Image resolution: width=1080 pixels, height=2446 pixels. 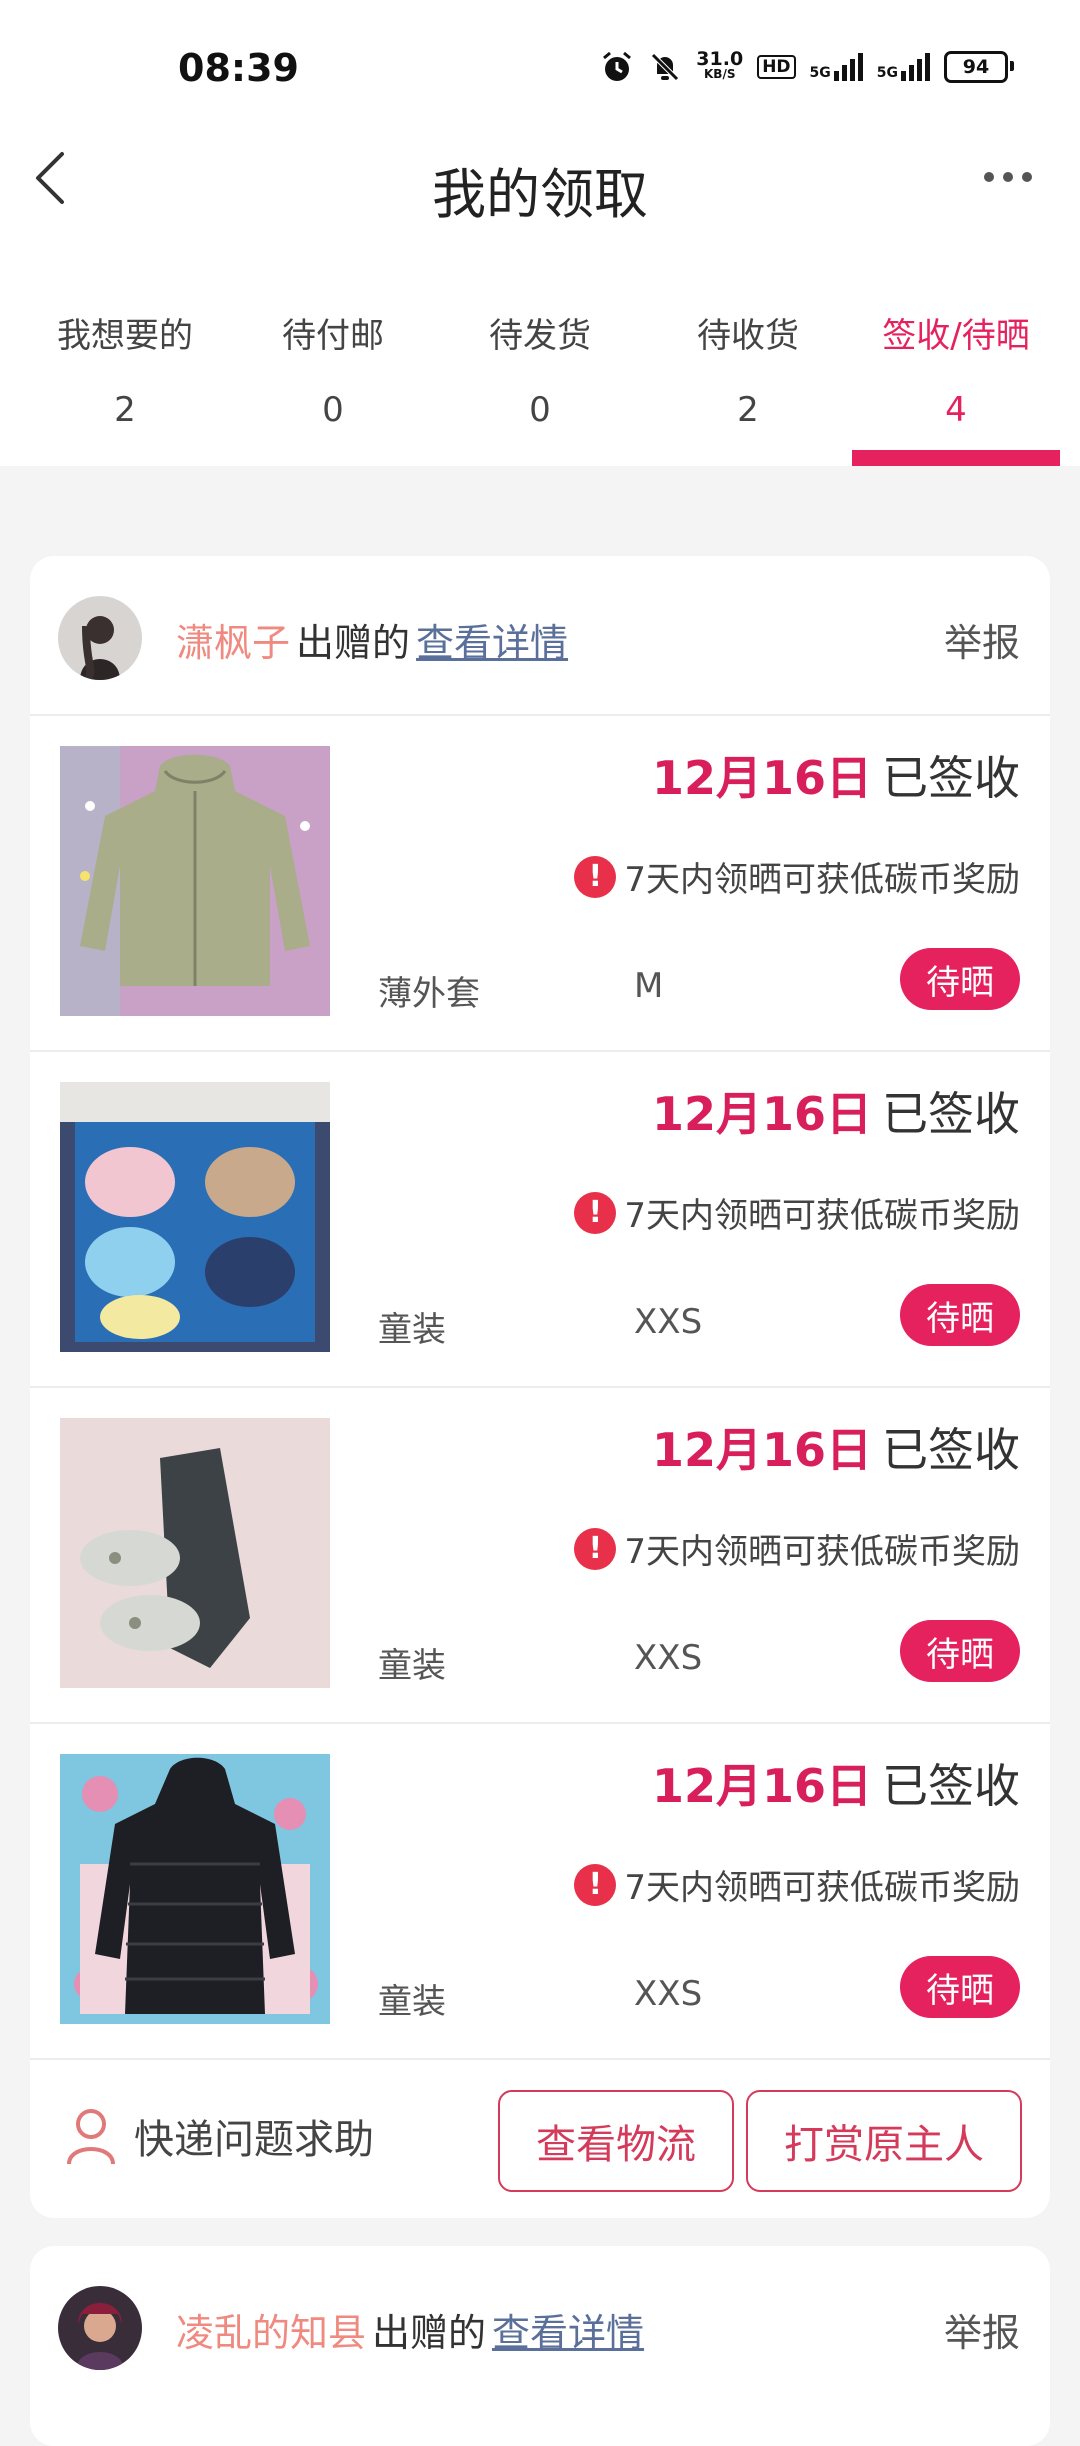 What do you see at coordinates (956, 373) in the screenshot?
I see `tab-signed-to-share: 签收/待晒 4` at bounding box center [956, 373].